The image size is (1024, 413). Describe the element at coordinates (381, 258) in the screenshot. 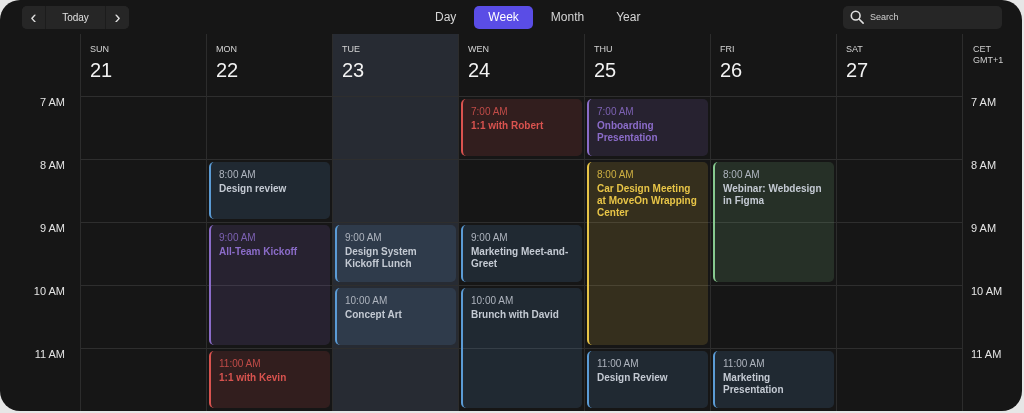

I see `event-title: Design System Kickoff Lunch` at that location.